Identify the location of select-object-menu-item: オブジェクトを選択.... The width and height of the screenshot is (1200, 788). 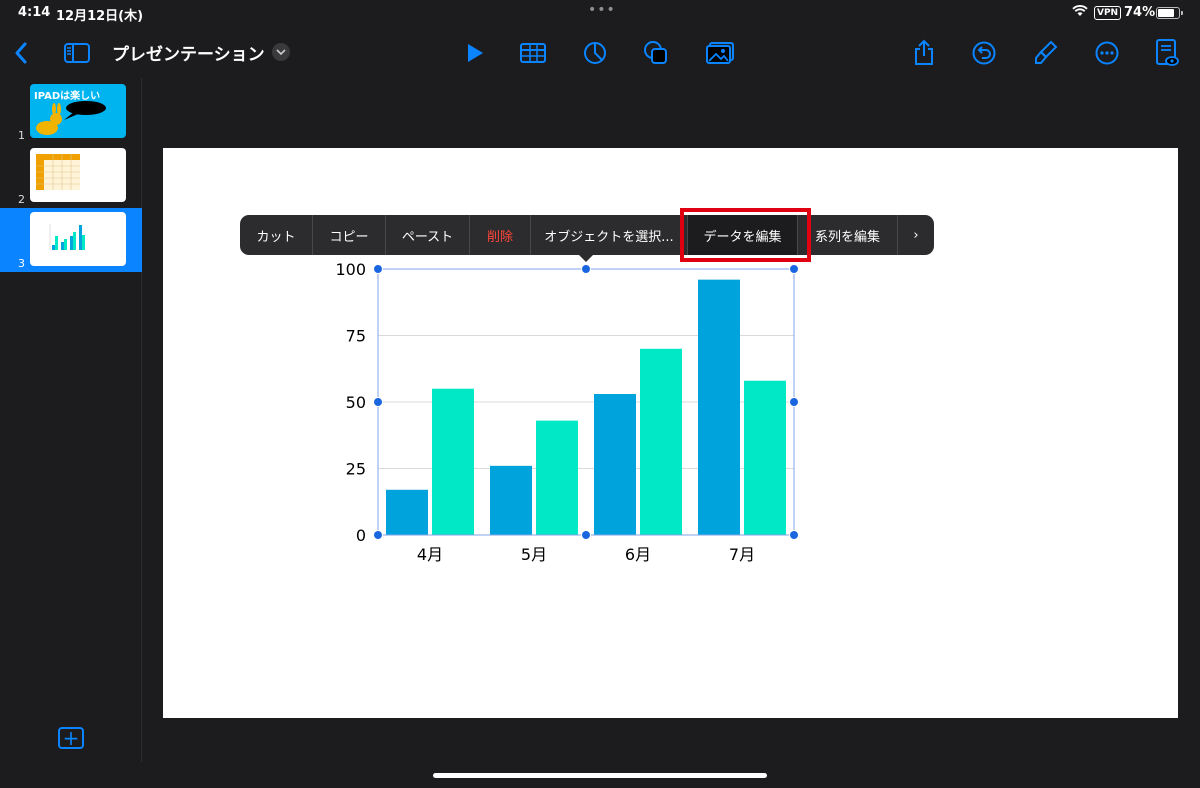
(609, 235).